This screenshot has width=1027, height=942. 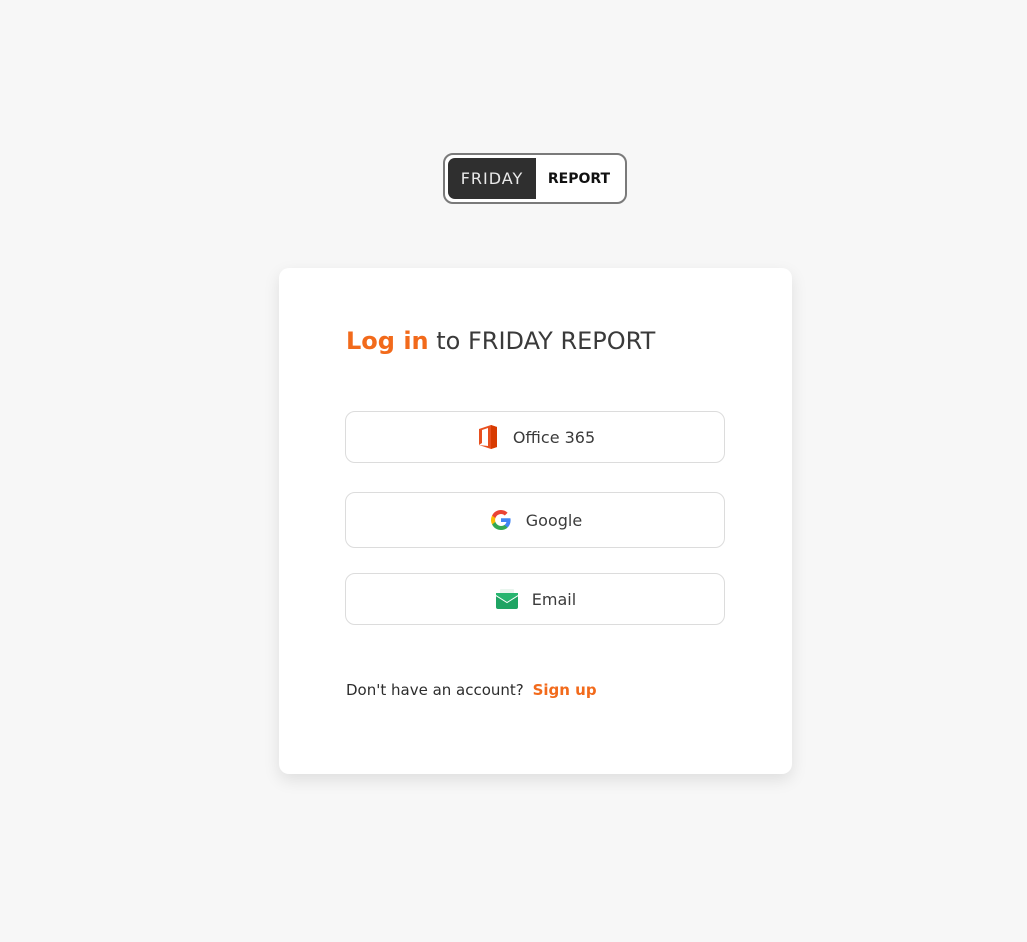 What do you see at coordinates (387, 341) in the screenshot?
I see `login-heading-accent: Log in` at bounding box center [387, 341].